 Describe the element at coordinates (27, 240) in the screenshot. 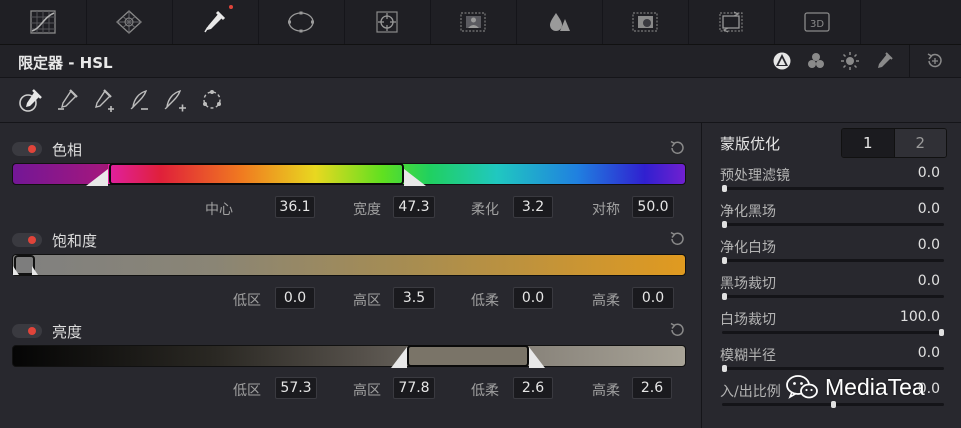

I see `saturation-enable-toggle` at that location.